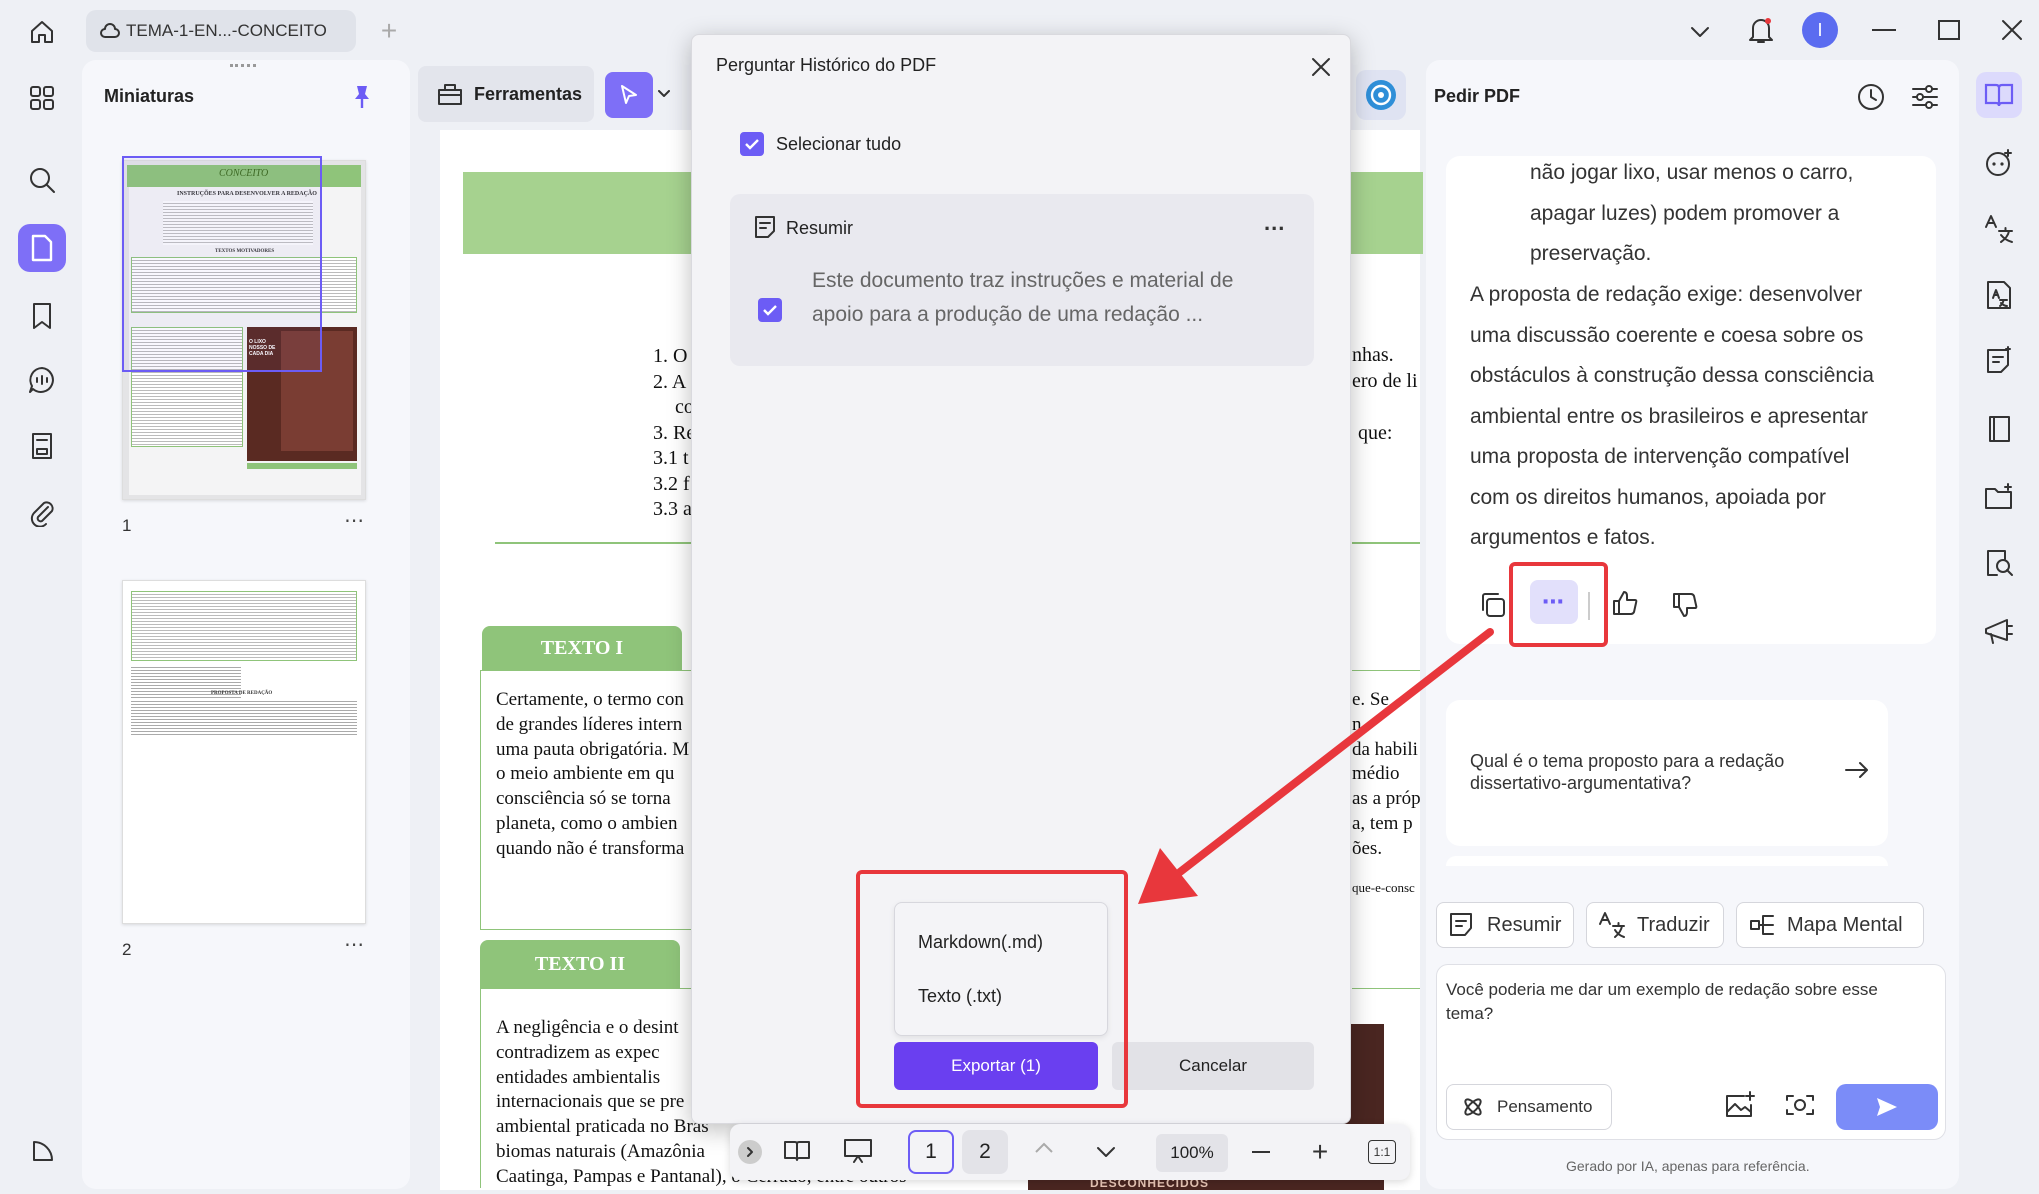 Image resolution: width=2039 pixels, height=1194 pixels. Describe the element at coordinates (1316, 766) in the screenshot. I see `annotation-arrow` at that location.